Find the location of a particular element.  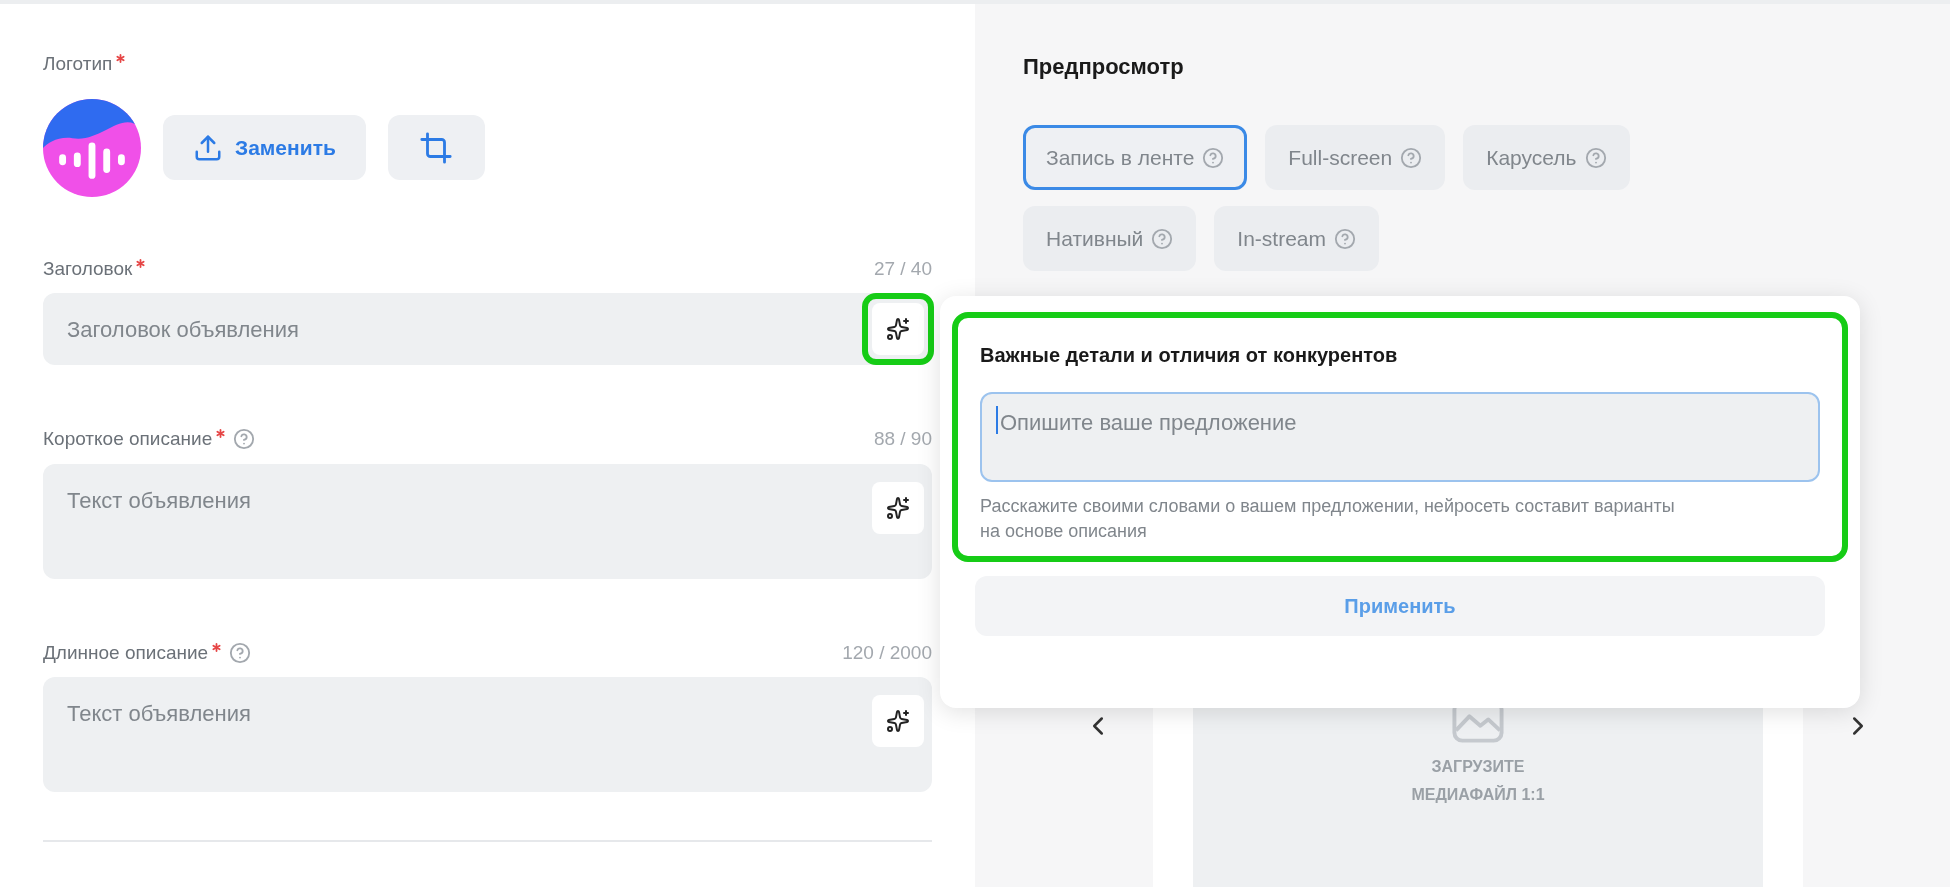

crop-icon is located at coordinates (436, 147).